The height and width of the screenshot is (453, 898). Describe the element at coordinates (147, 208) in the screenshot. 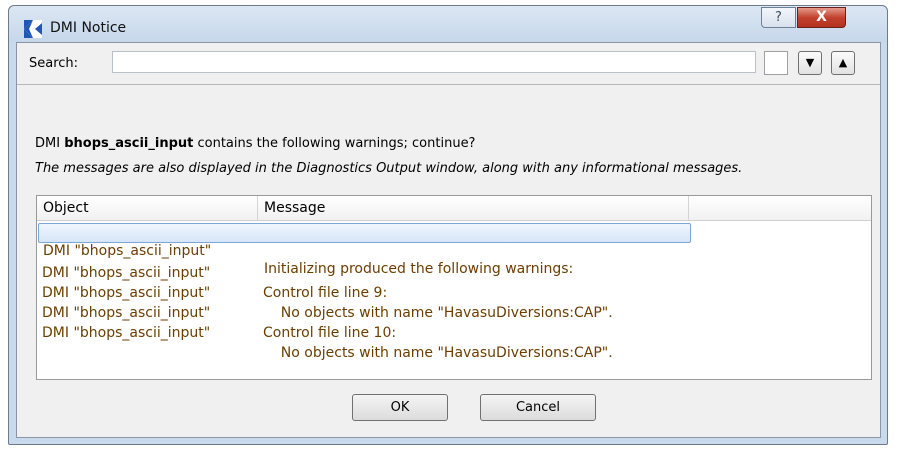

I see `column-header-object: Object` at that location.